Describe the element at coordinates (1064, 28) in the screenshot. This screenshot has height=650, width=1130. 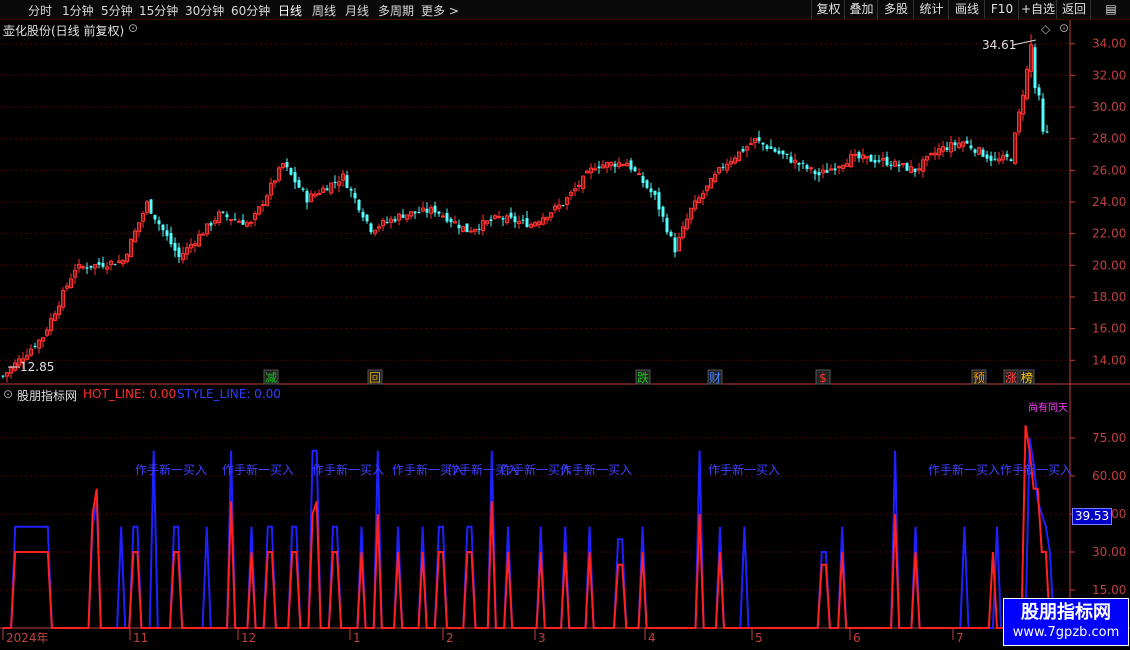
I see `settings-icon: ⊙` at that location.